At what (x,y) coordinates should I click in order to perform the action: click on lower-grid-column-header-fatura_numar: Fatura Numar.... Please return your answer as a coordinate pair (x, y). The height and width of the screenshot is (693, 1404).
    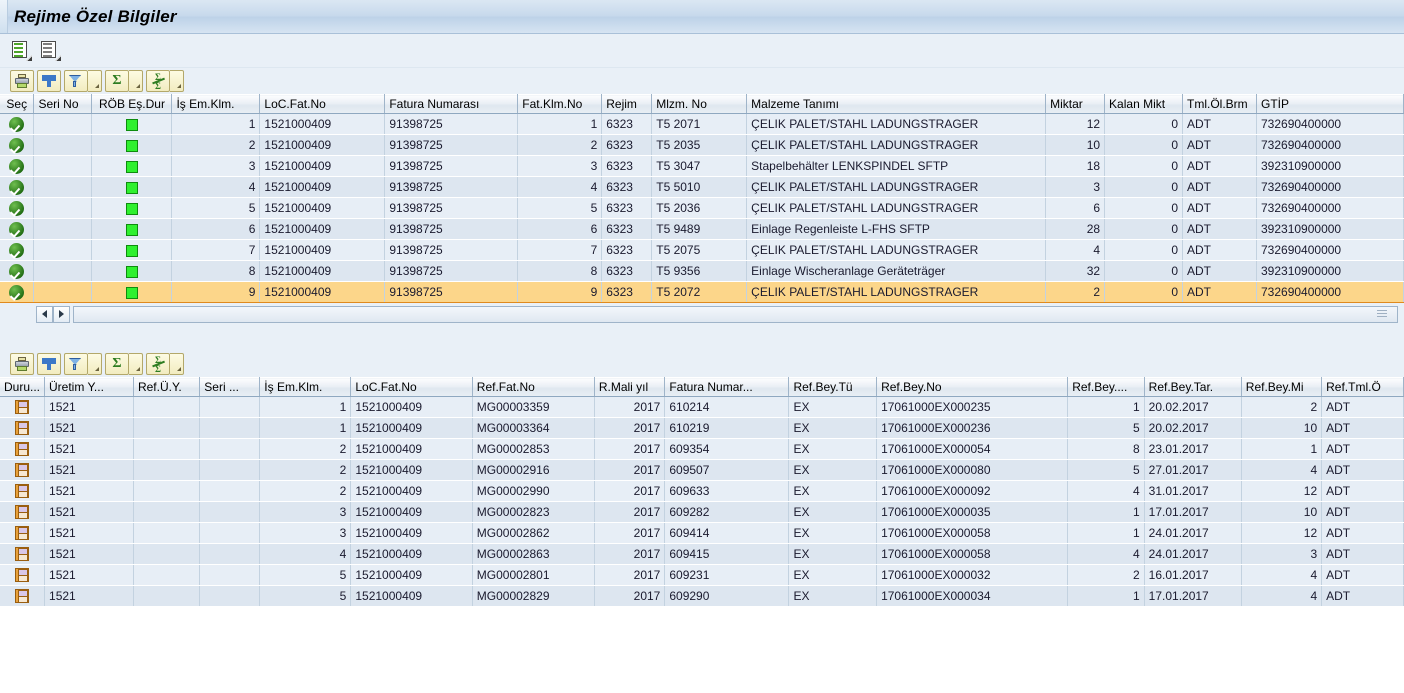
    Looking at the image, I should click on (727, 387).